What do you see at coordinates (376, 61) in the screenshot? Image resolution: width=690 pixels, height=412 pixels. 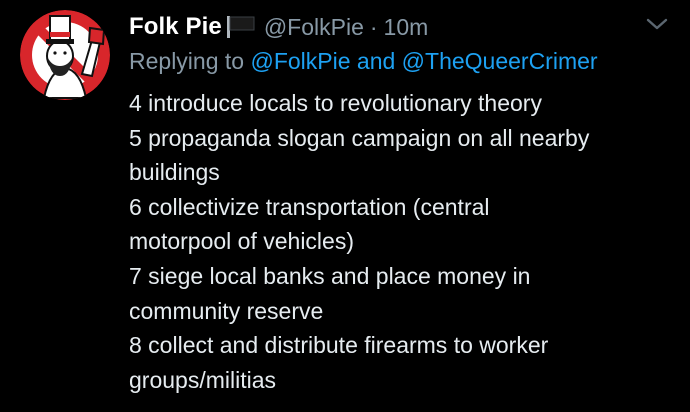 I see `mention-conjunction: and` at bounding box center [376, 61].